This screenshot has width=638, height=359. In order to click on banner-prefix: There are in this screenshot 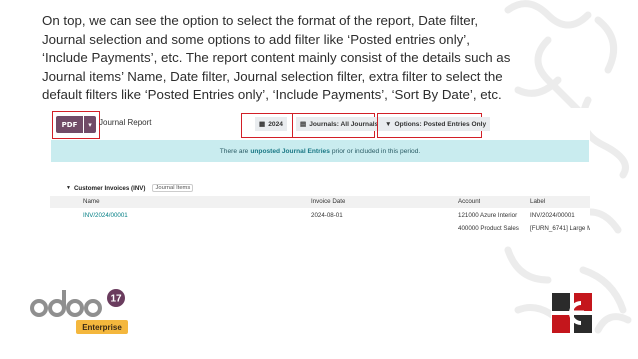, I will do `click(234, 151)`.